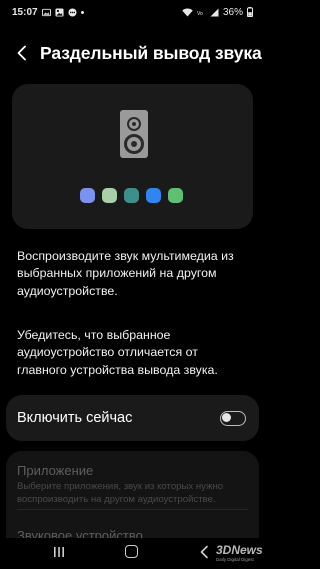  Describe the element at coordinates (151, 52) in the screenshot. I see `page-title: Раздельный вывод звука` at that location.